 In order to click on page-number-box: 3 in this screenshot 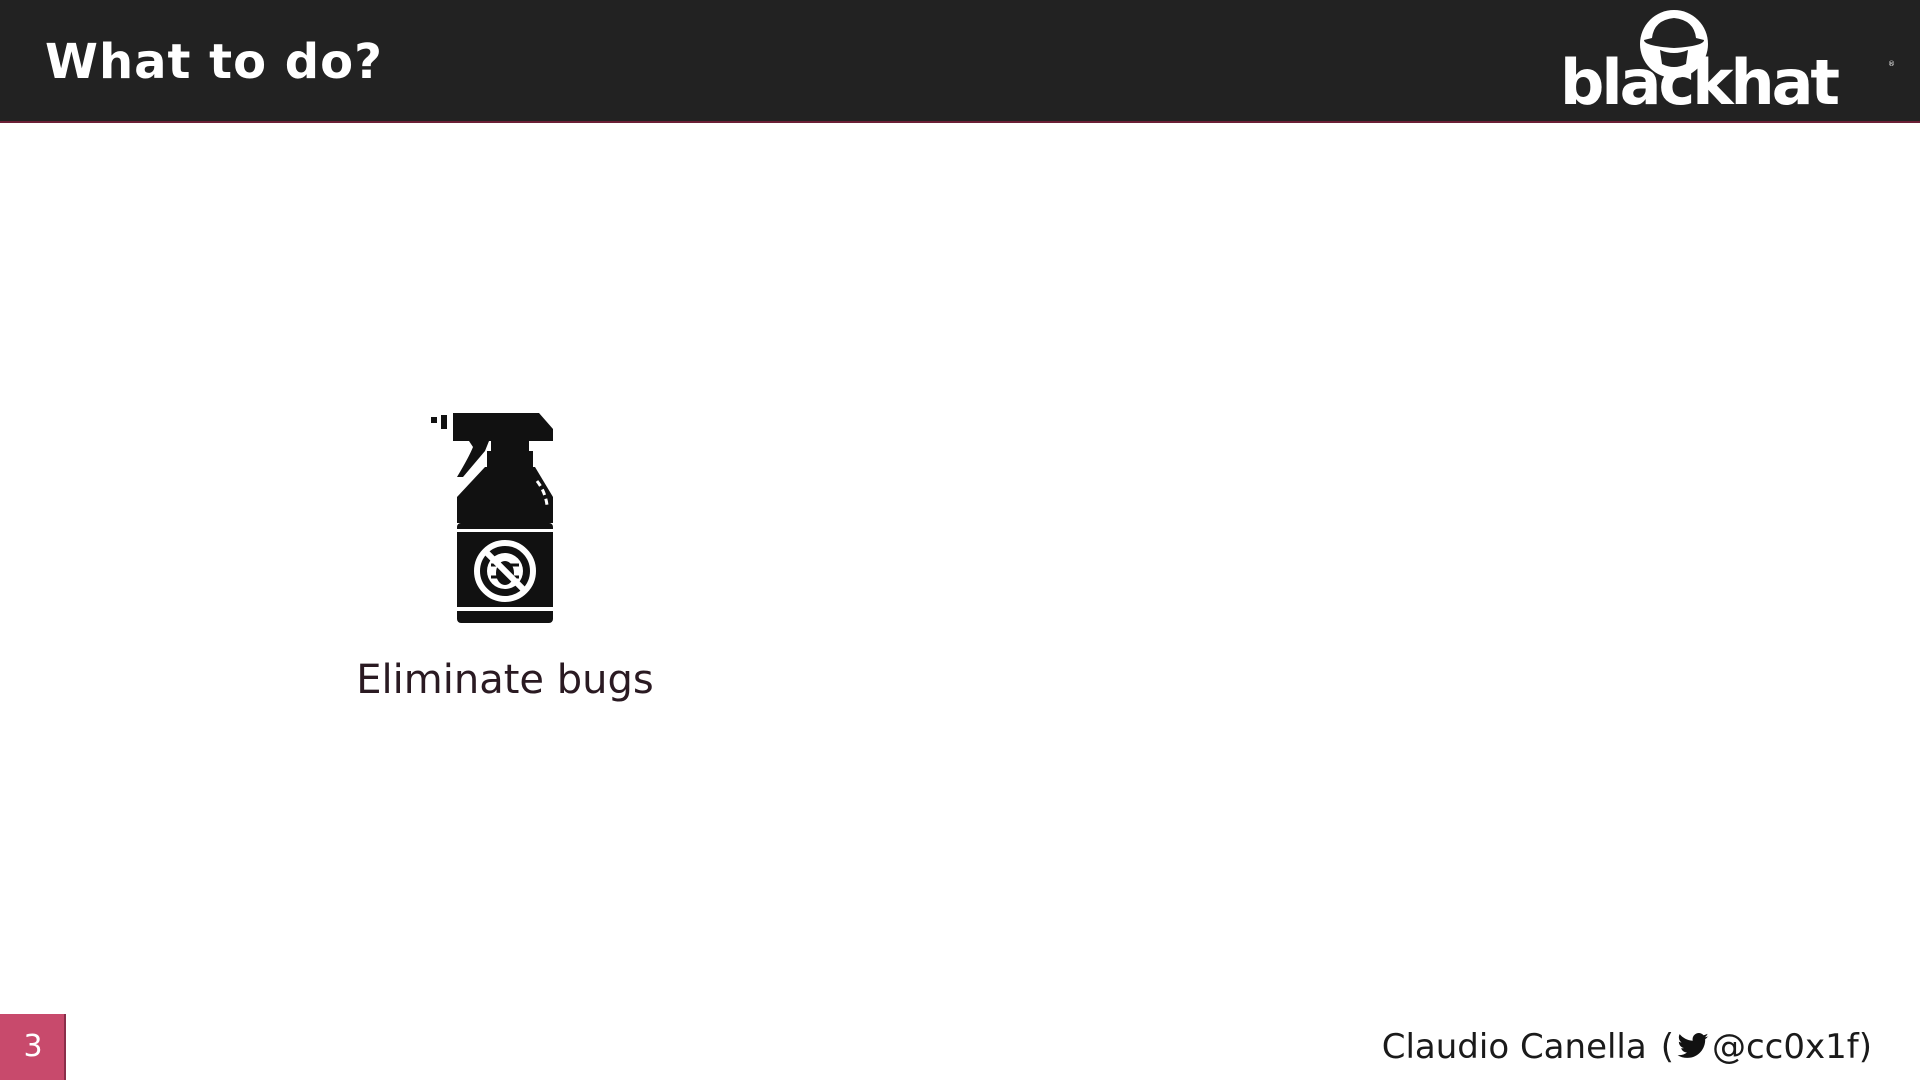, I will do `click(33, 1047)`.